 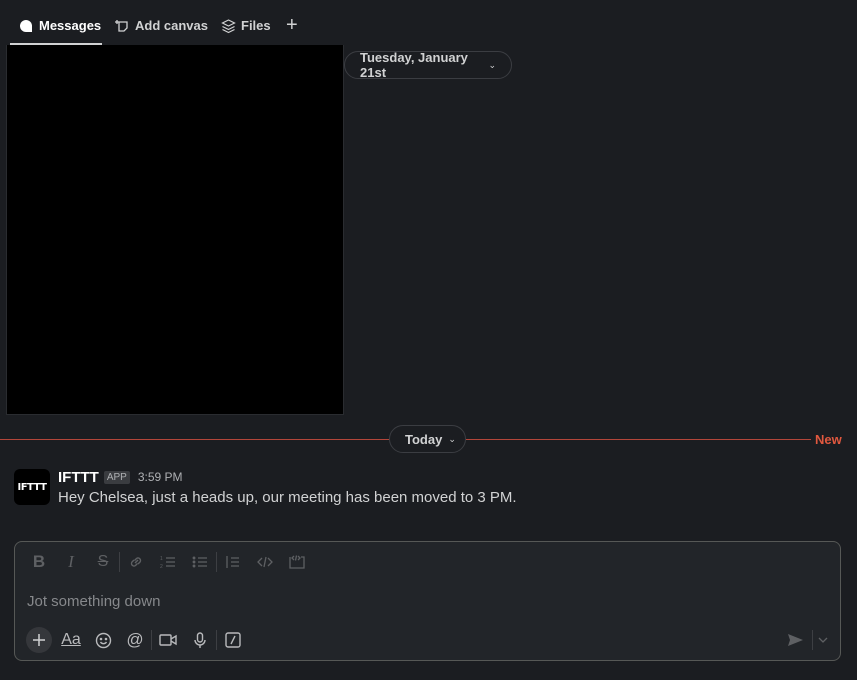 I want to click on tab-messages: Messages, so click(x=56, y=31).